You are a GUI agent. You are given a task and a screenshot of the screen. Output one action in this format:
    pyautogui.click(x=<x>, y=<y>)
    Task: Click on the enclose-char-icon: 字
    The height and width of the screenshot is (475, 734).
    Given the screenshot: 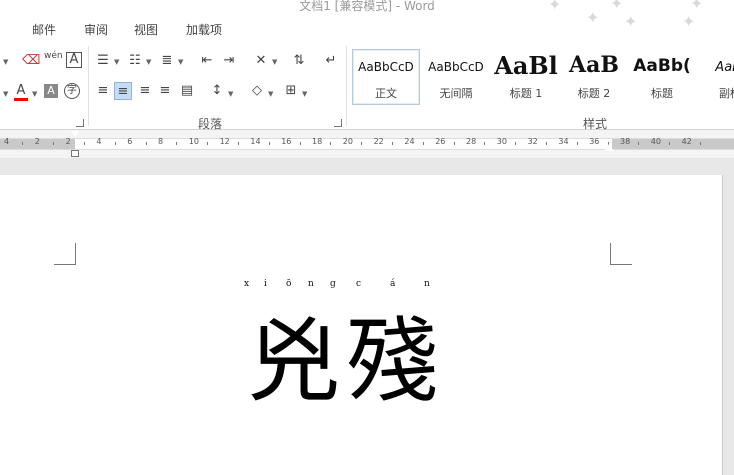 What is the action you would take?
    pyautogui.click(x=72, y=91)
    